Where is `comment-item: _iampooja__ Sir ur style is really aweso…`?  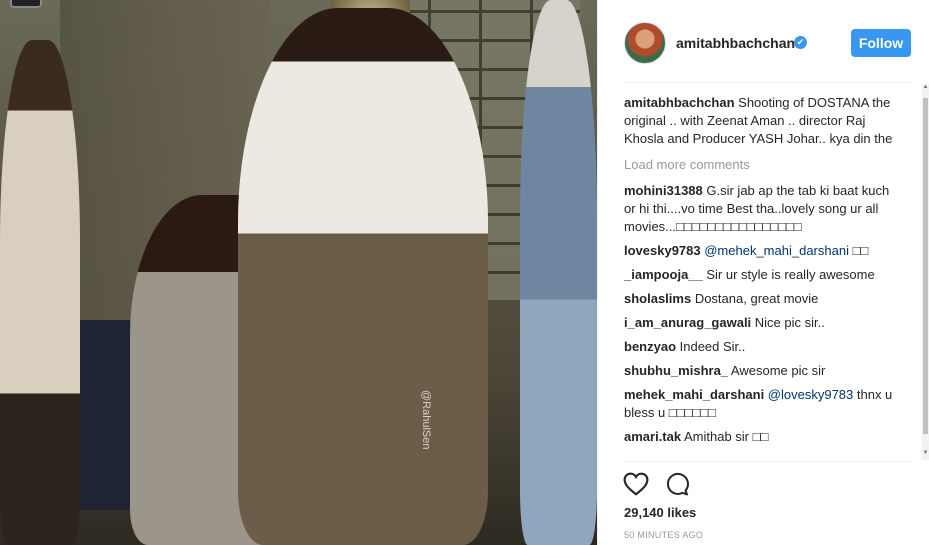 comment-item: _iampooja__ Sir ur style is really aweso… is located at coordinates (764, 275).